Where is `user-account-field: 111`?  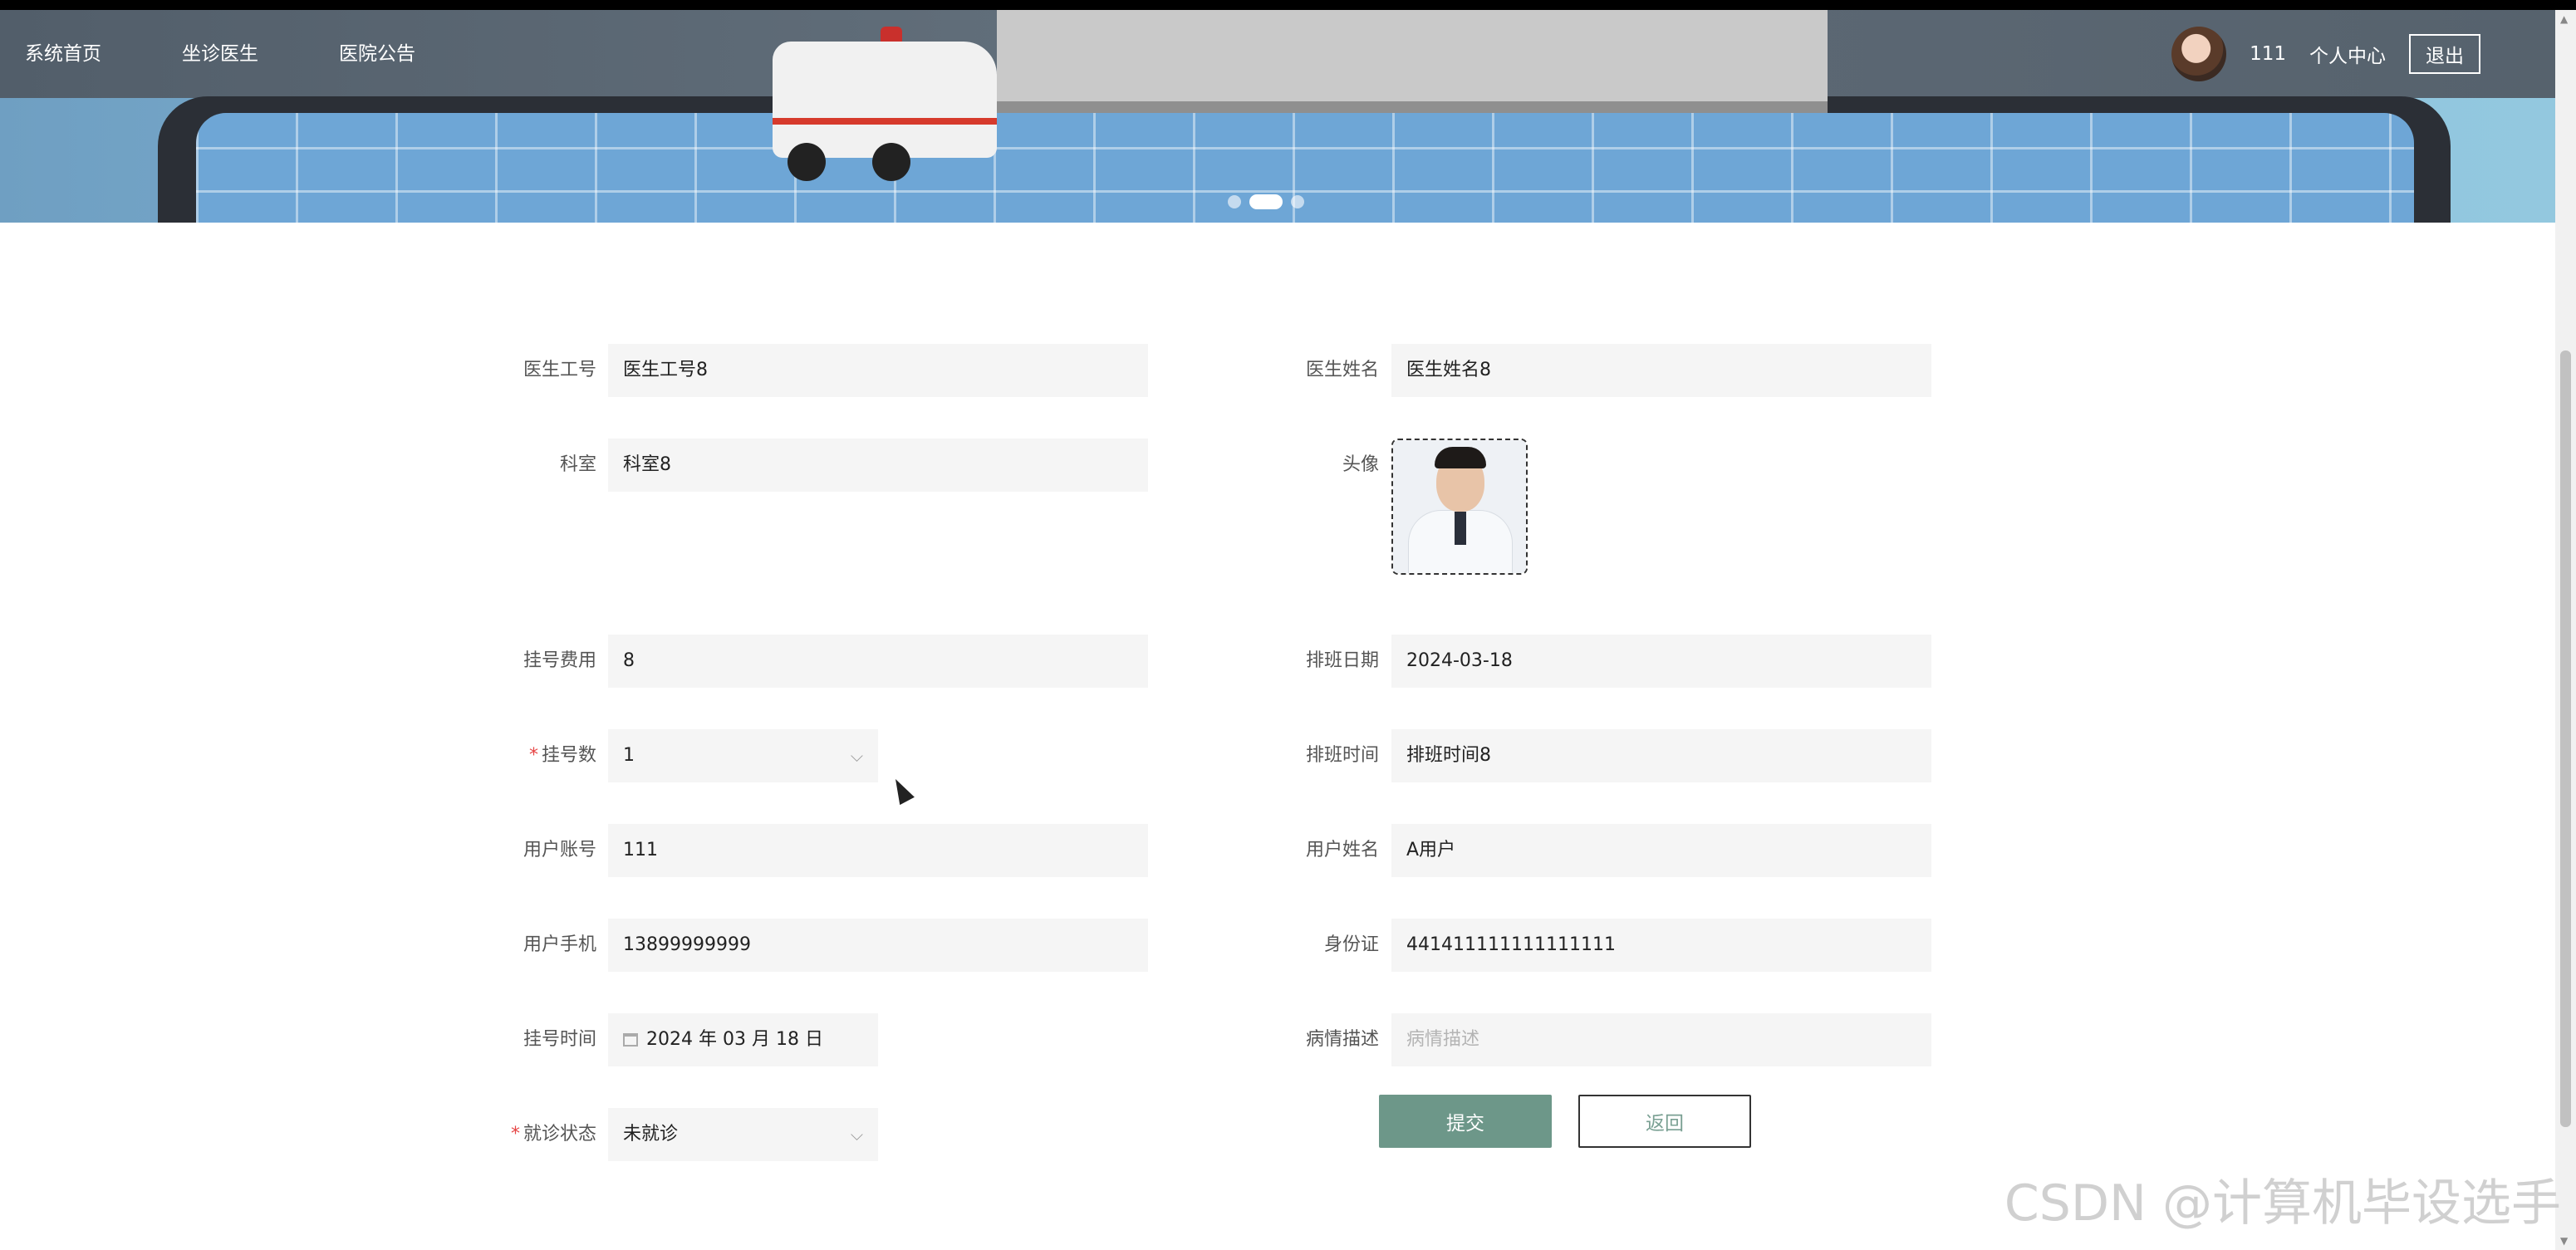
user-account-field: 111 is located at coordinates (878, 850).